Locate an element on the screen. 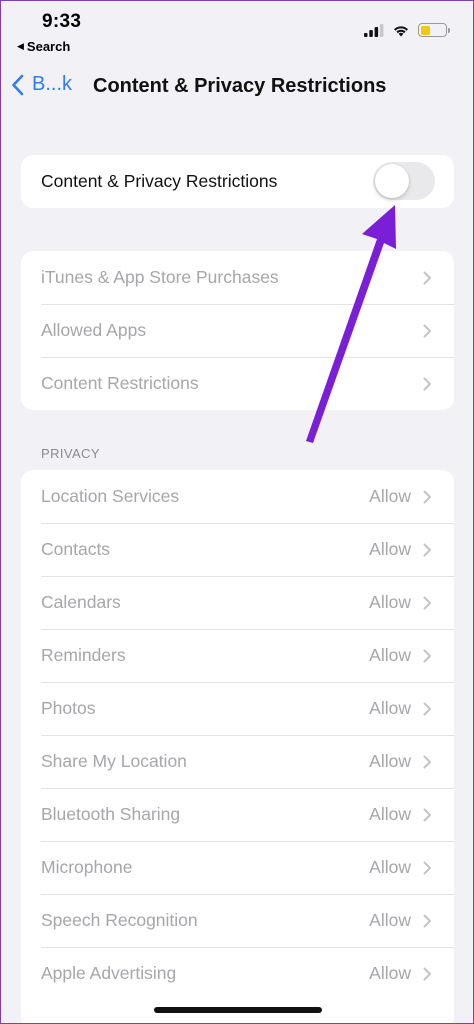 This screenshot has height=1024, width=474. row-label: Allowed Apps is located at coordinates (94, 330).